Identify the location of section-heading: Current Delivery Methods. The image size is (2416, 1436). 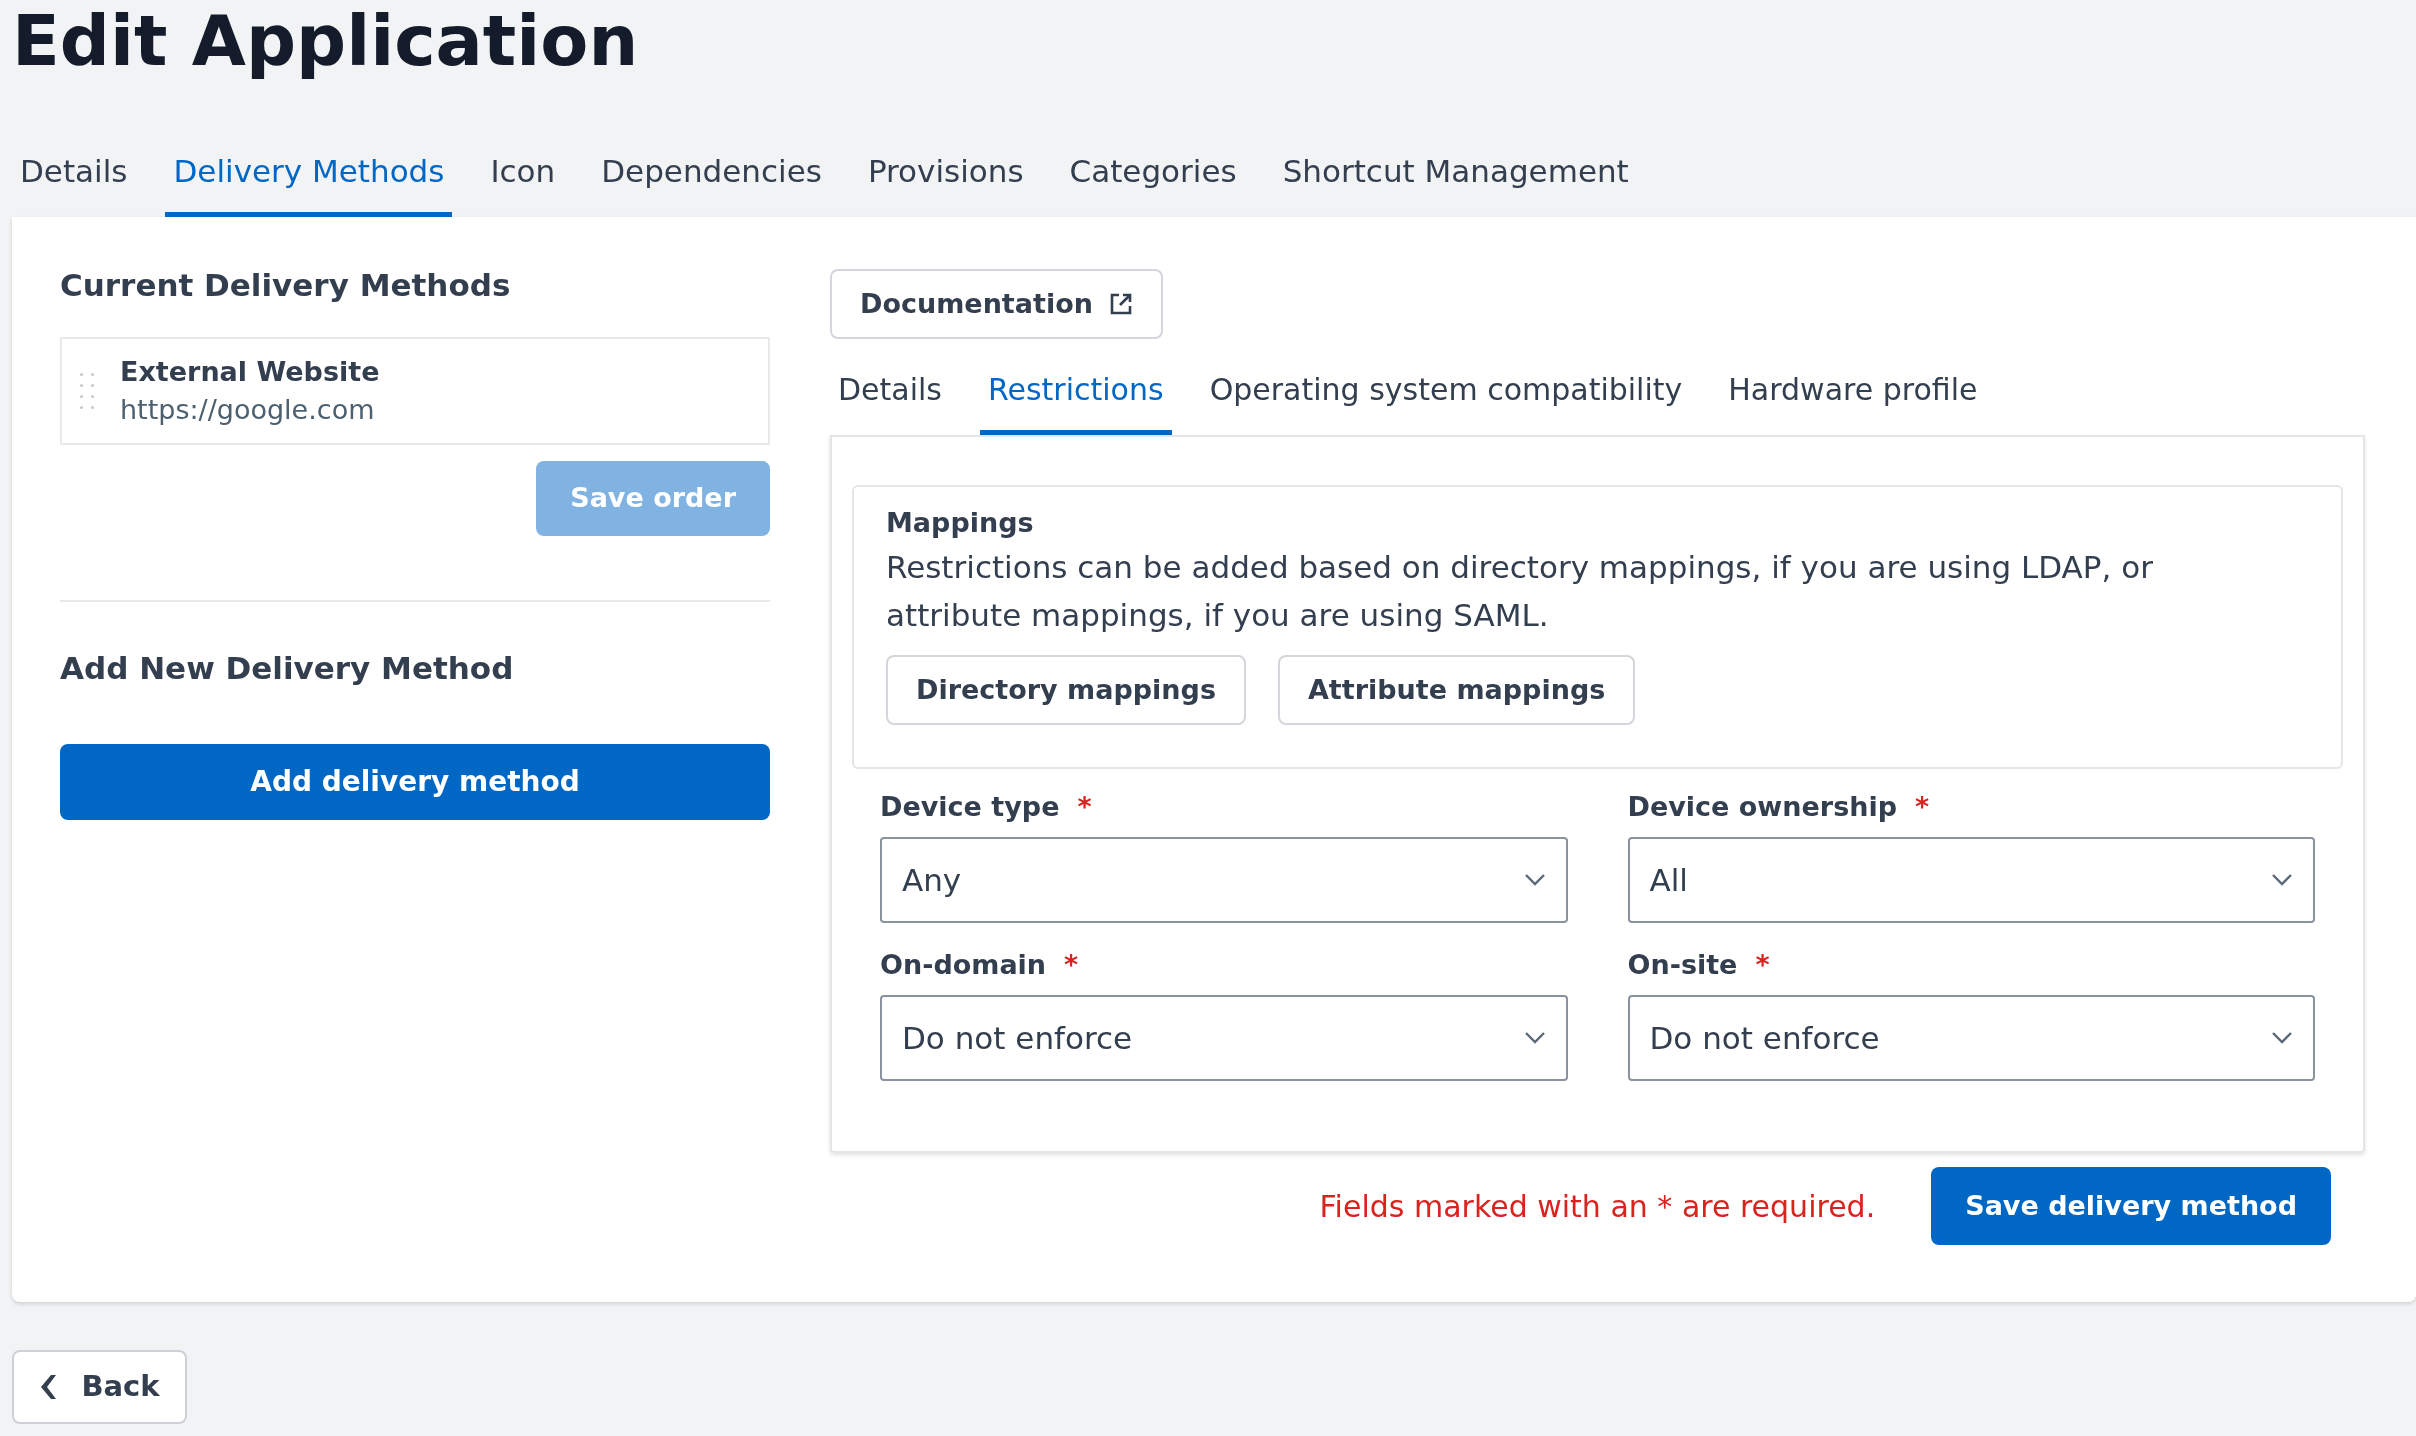
(286, 285).